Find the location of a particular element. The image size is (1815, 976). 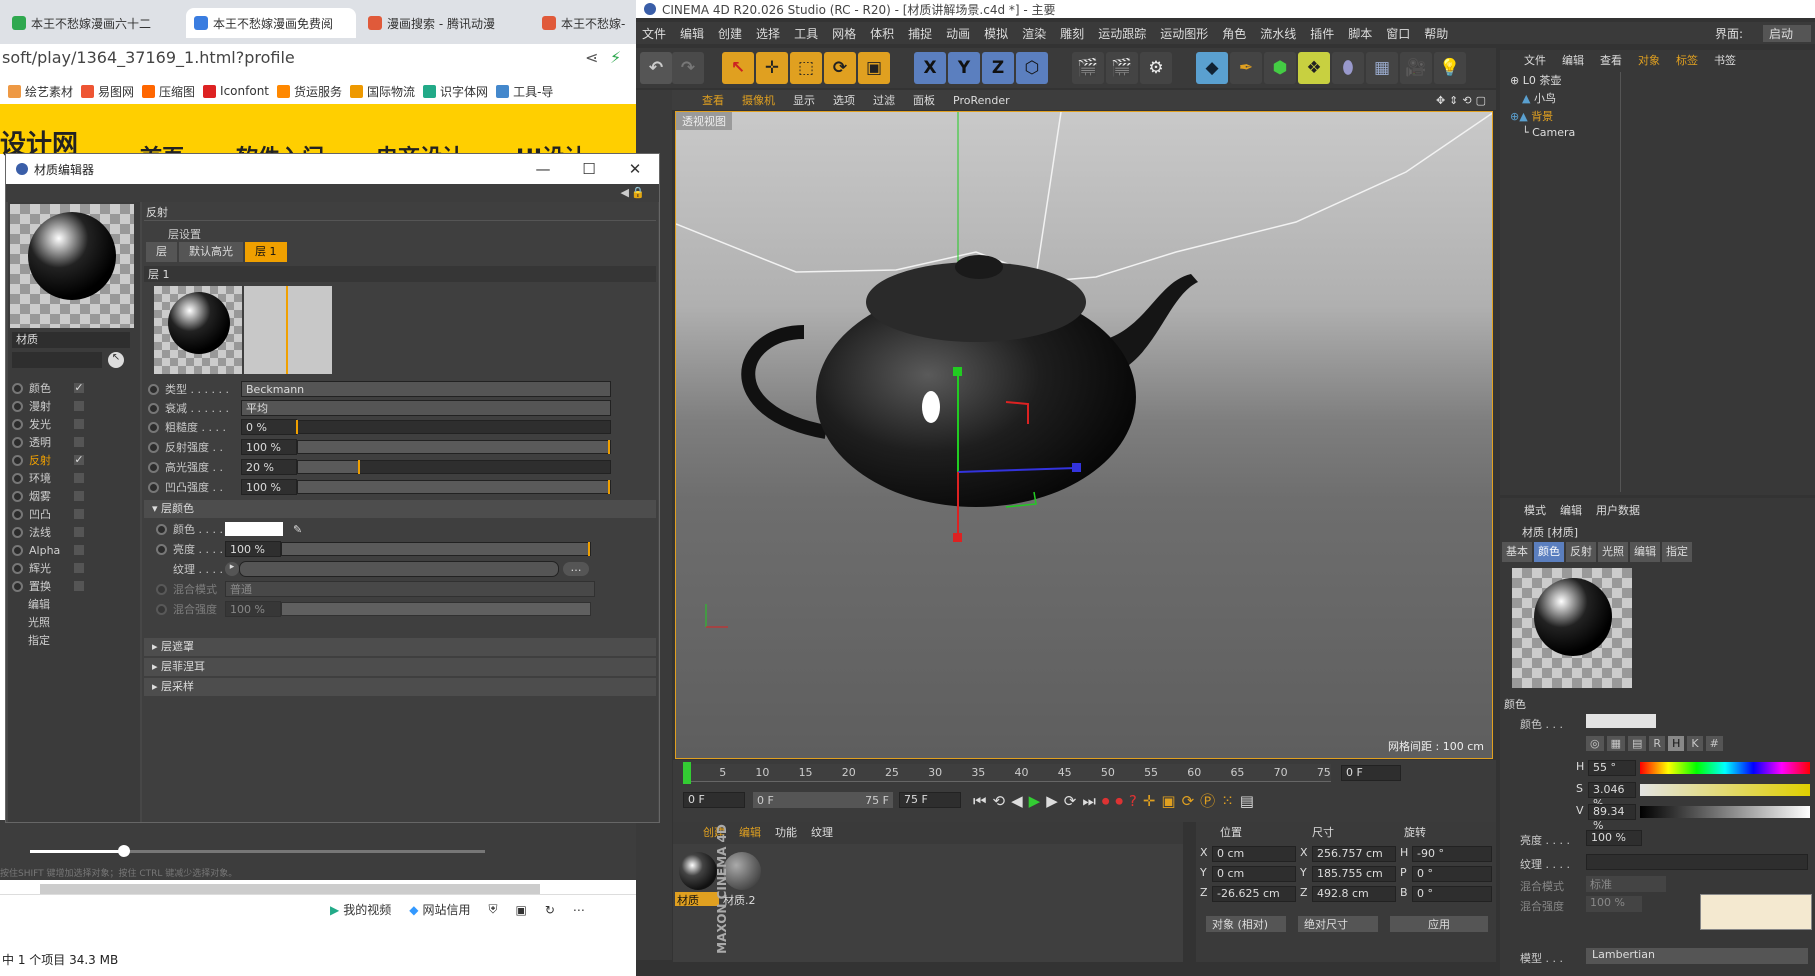

mm-menu-function: 功能 is located at coordinates (786, 832).